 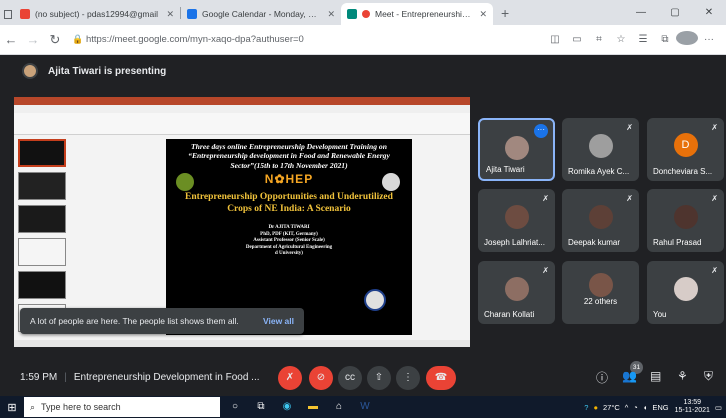 I want to click on participant-tile: ··· Ajita Tiwari, so click(x=516, y=149).